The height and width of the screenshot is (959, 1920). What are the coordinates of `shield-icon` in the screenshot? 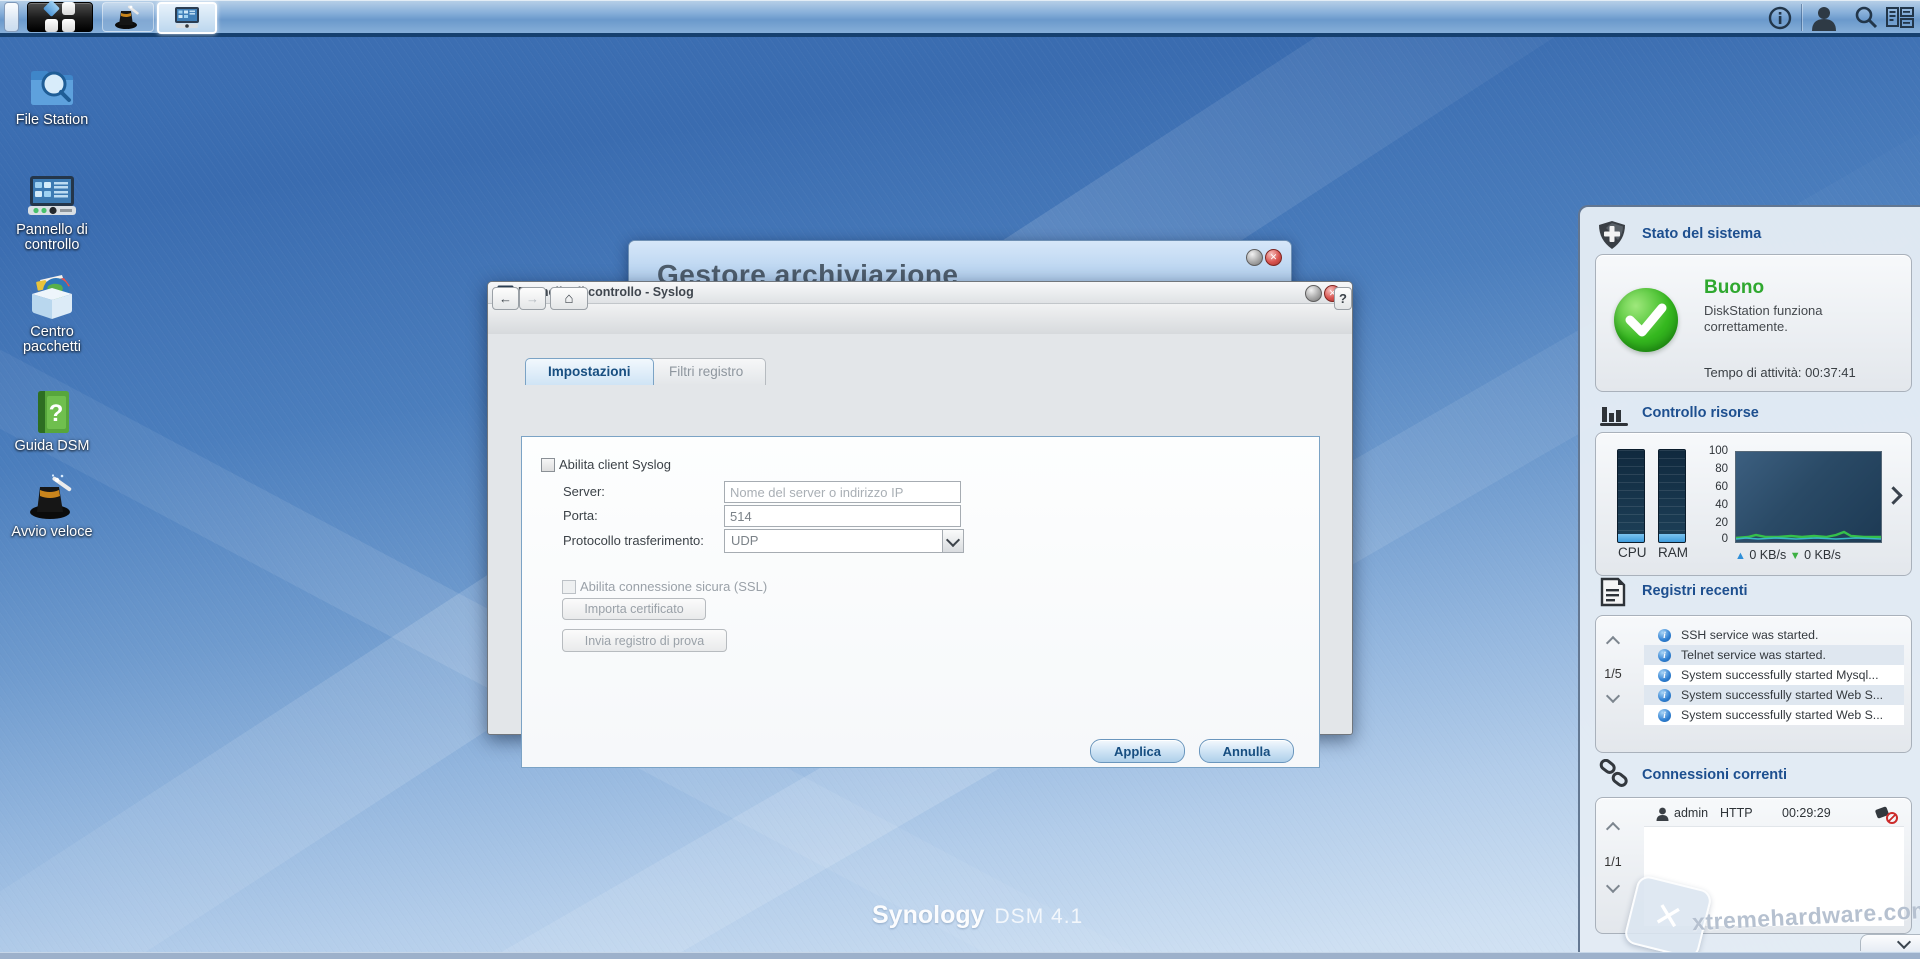 It's located at (1612, 235).